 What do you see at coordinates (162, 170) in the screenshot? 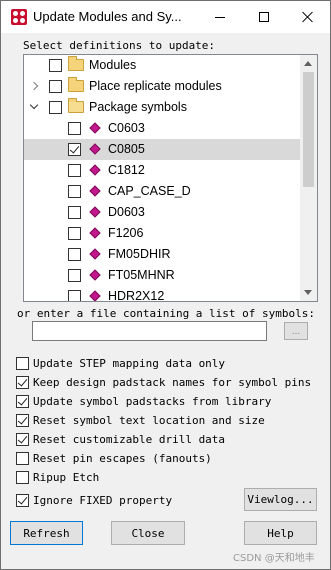
I see `tree-row: C1812` at bounding box center [162, 170].